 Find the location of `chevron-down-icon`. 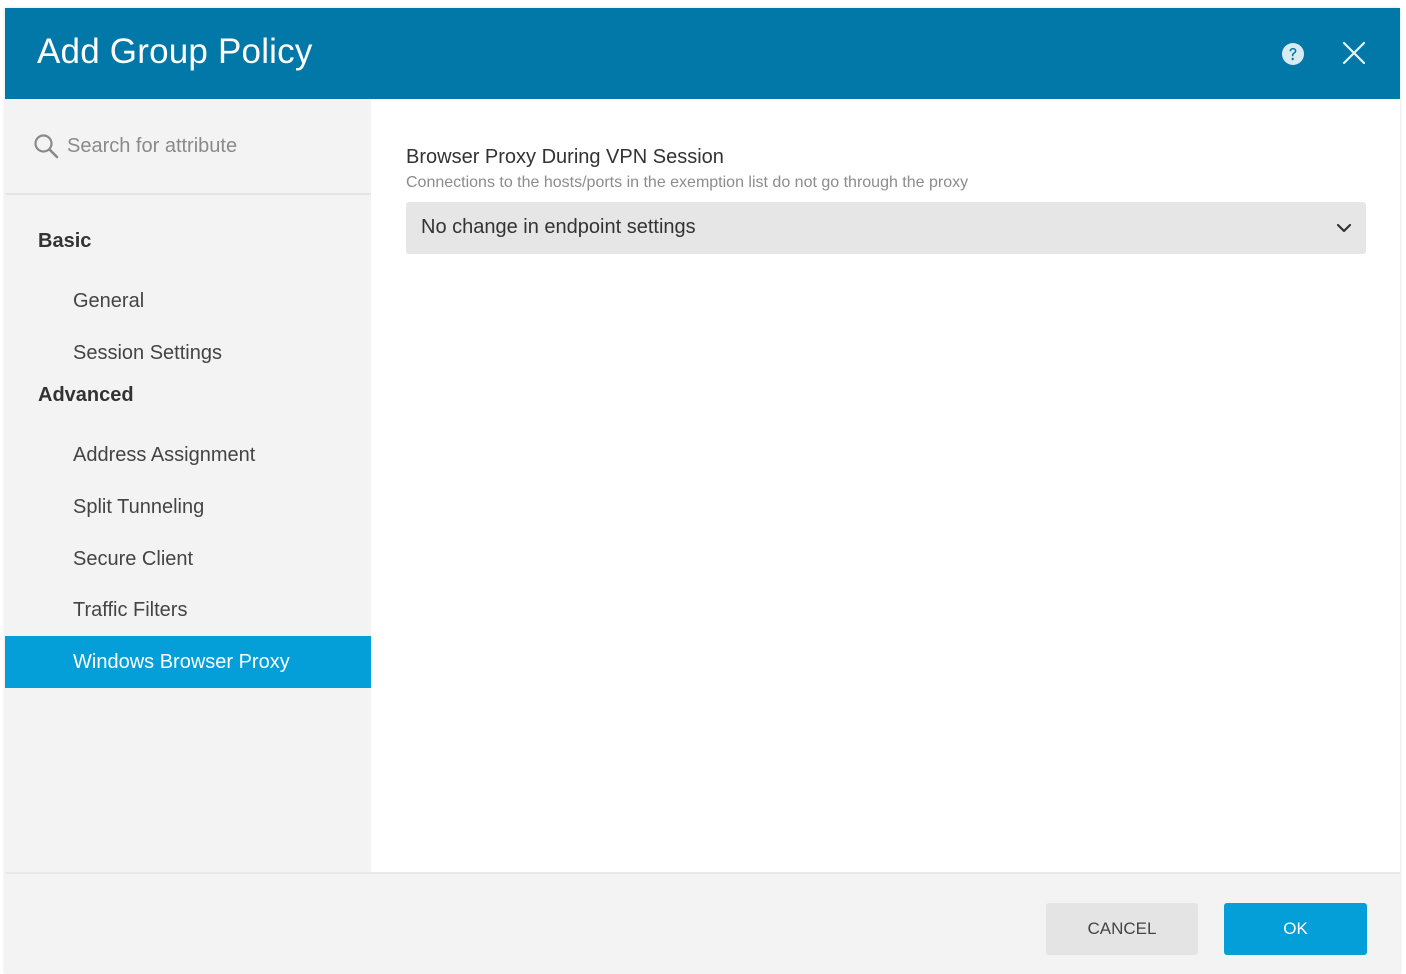

chevron-down-icon is located at coordinates (1344, 228).